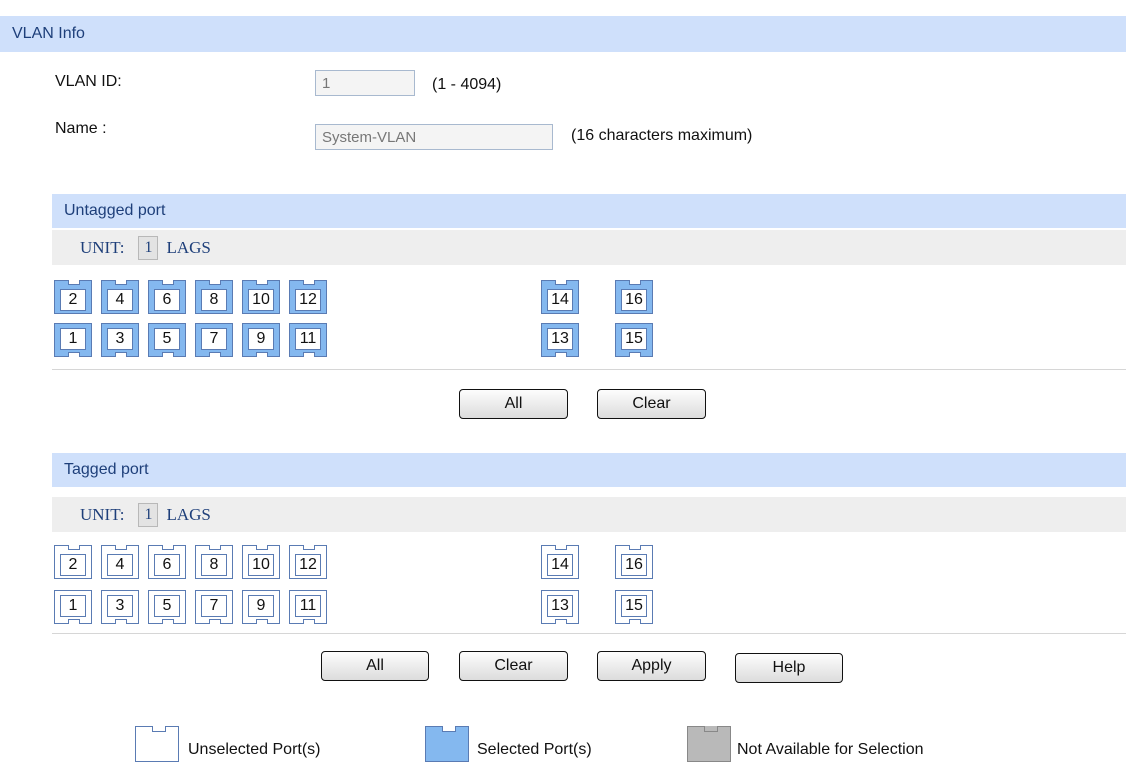  I want to click on tagged-port-16: 16, so click(634, 562).